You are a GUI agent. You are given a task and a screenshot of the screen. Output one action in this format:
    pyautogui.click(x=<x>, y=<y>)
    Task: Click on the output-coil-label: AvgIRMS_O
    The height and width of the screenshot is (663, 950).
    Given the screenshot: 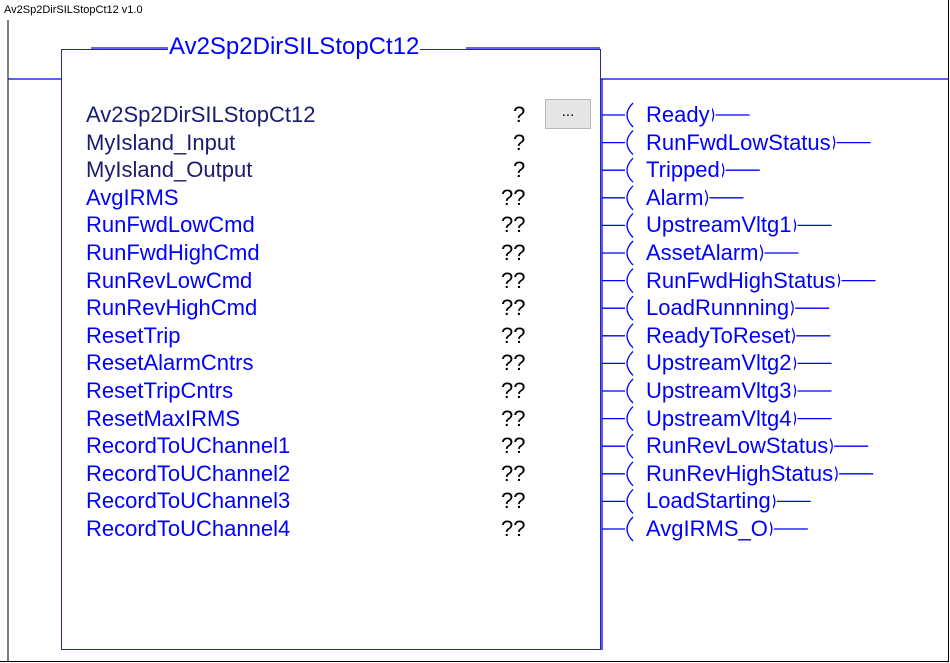 What is the action you would take?
    pyautogui.click(x=707, y=529)
    